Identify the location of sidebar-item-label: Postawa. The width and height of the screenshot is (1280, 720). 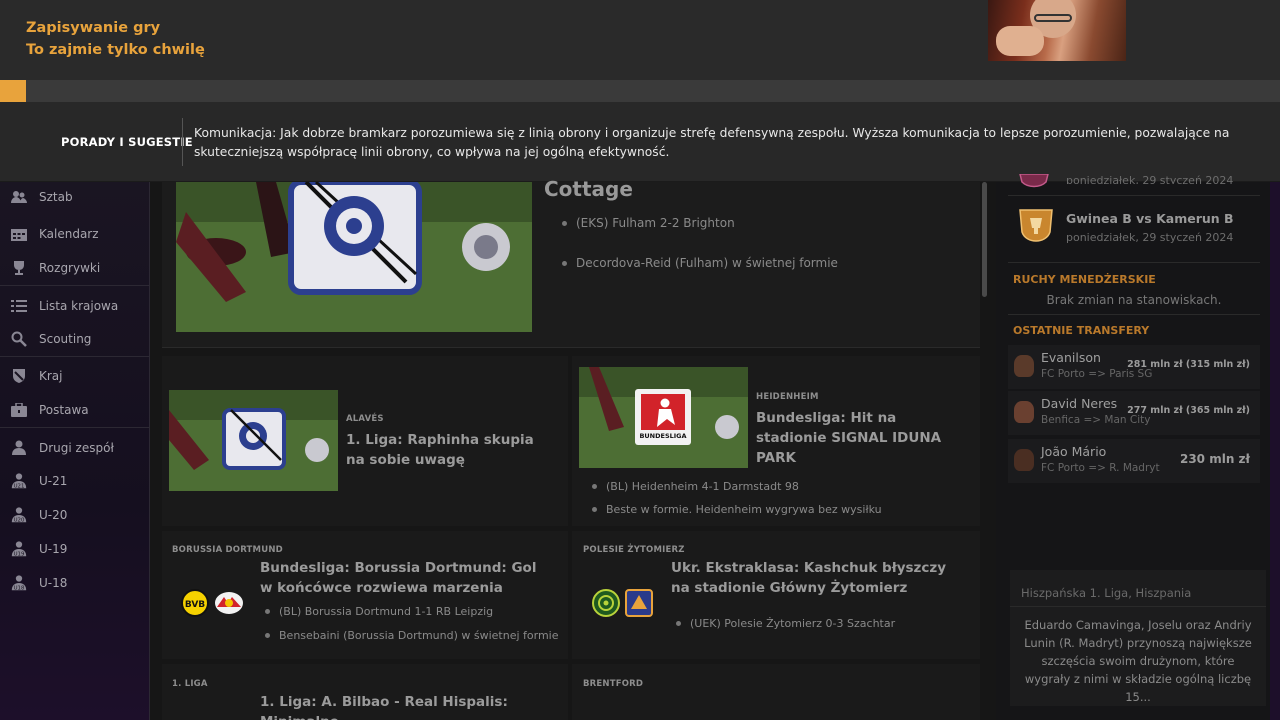
(64, 410).